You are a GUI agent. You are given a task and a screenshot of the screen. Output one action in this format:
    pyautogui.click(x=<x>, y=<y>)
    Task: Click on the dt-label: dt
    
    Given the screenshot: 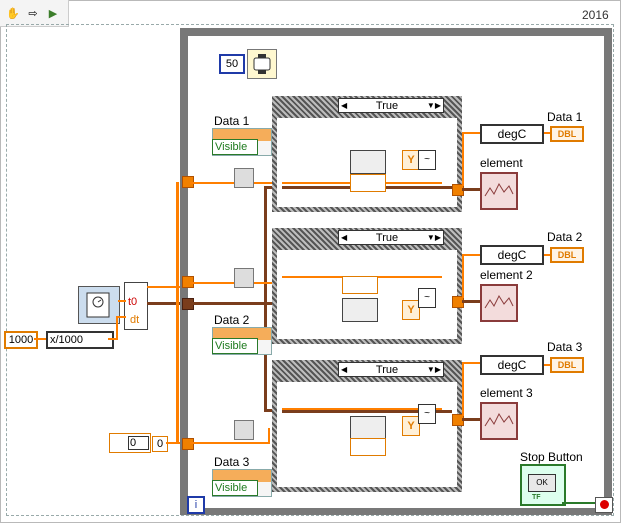 What is the action you would take?
    pyautogui.click(x=135, y=320)
    